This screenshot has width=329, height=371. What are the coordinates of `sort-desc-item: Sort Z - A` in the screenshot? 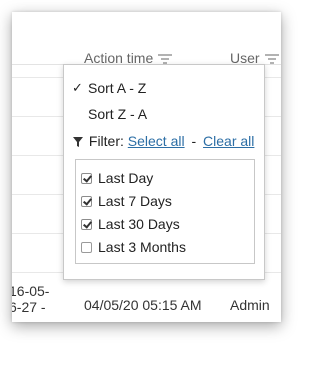 It's located at (164, 114).